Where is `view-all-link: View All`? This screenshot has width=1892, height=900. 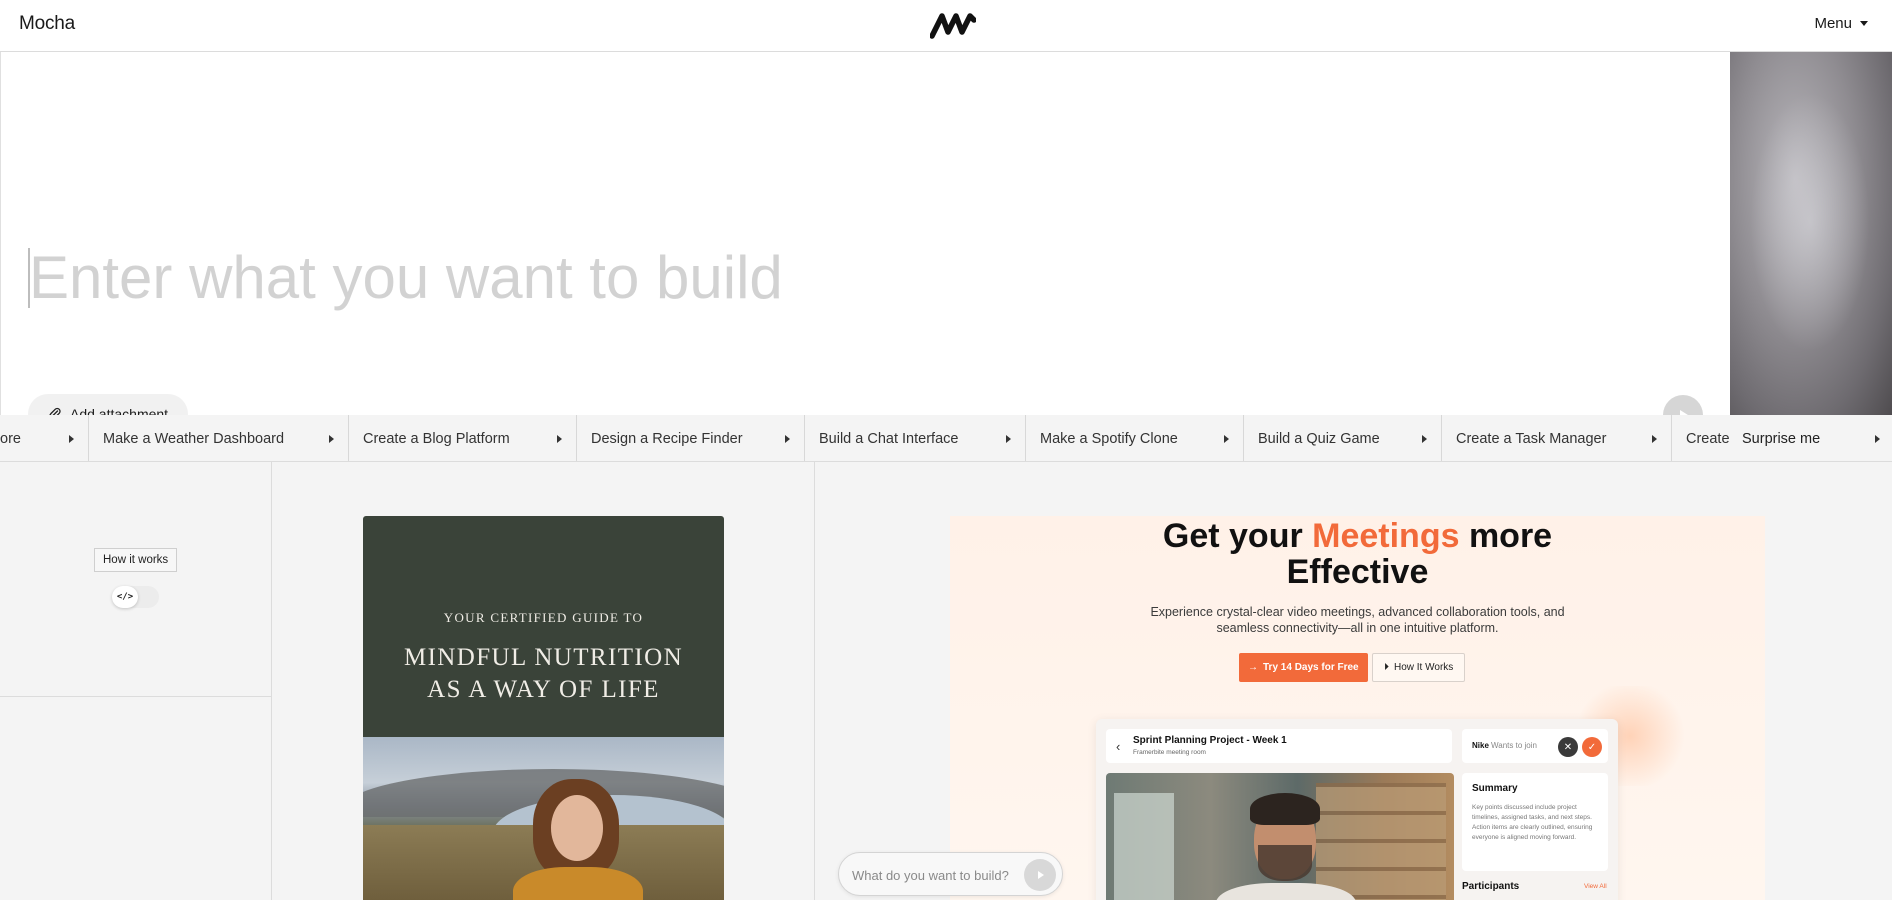 view-all-link: View All is located at coordinates (1595, 886).